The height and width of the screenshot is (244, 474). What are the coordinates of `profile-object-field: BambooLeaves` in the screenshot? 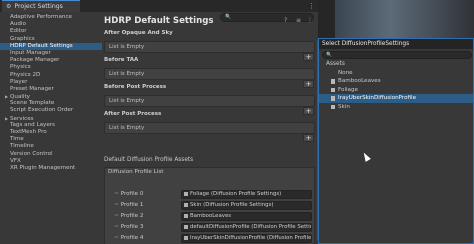 It's located at (246, 216).